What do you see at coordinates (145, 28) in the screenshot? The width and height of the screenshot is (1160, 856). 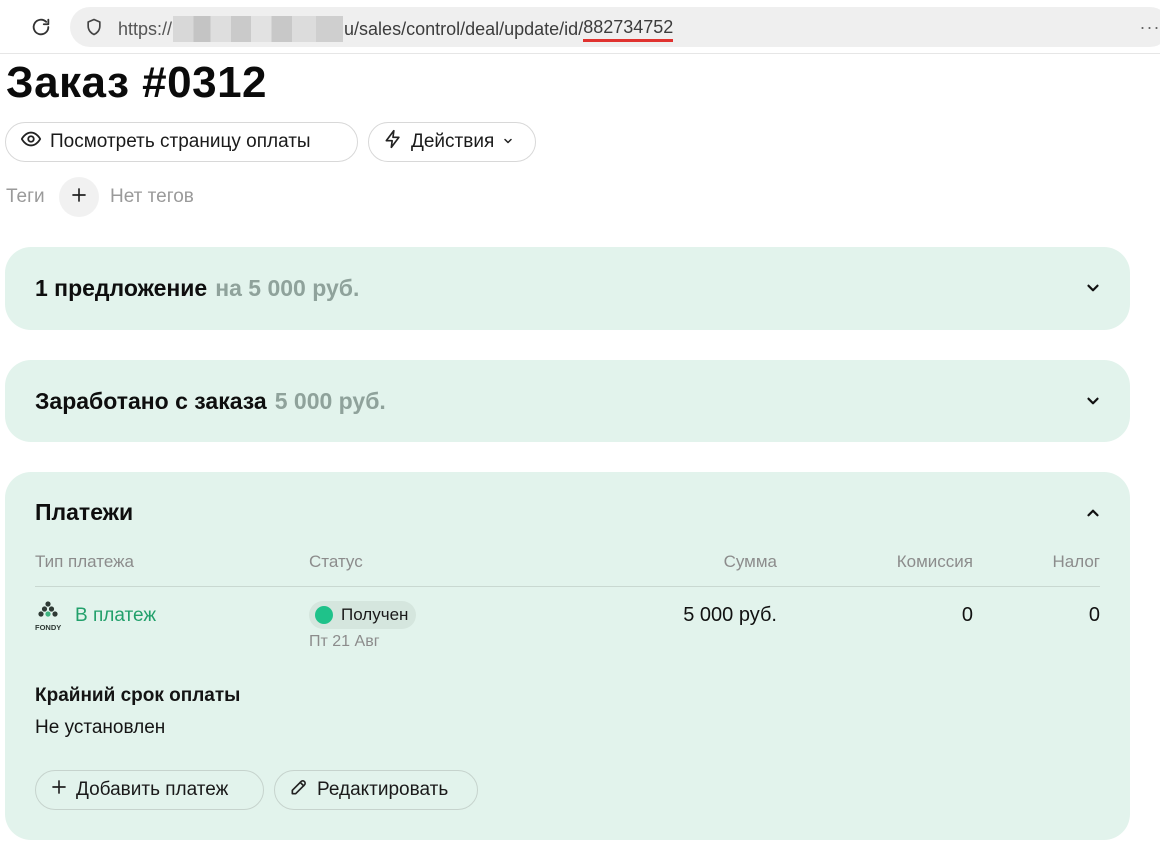 I see `url-prefix: https://` at bounding box center [145, 28].